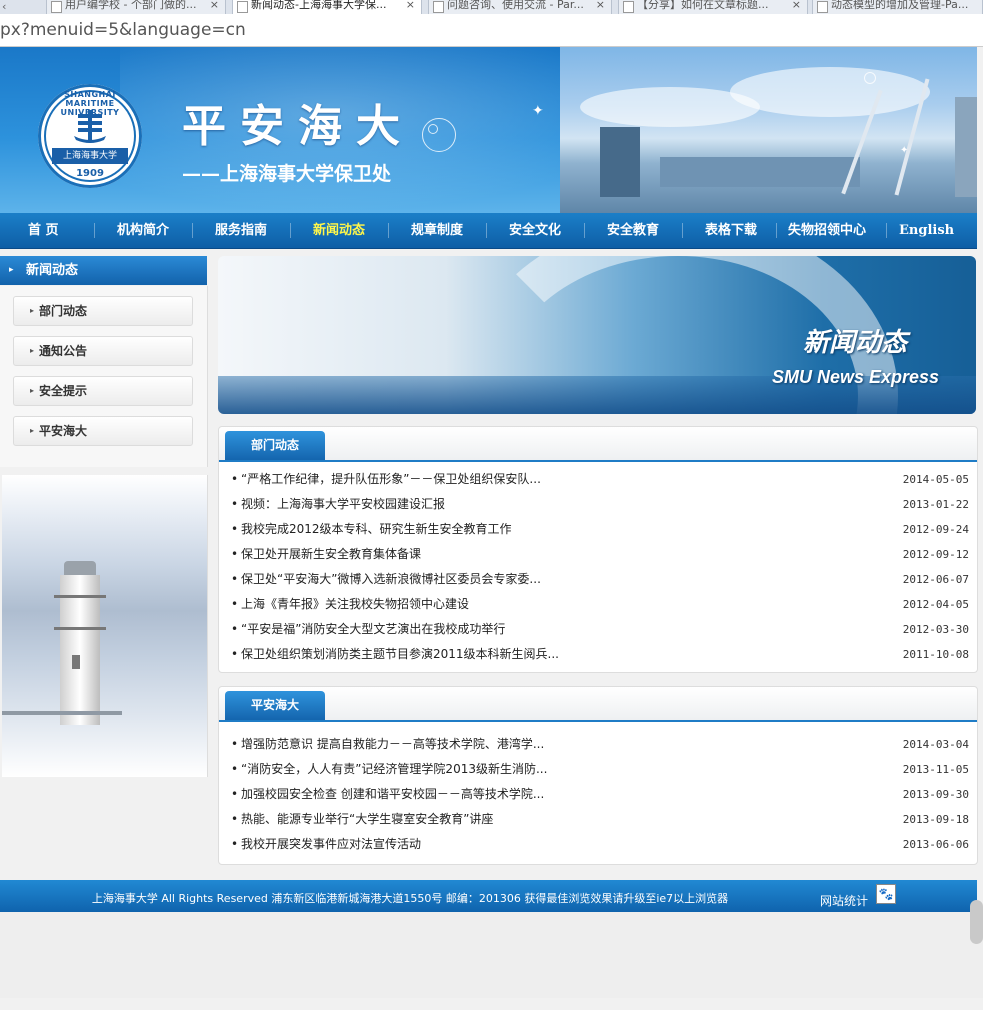  I want to click on news-title: 视频：上海海事大学平安校园建设汇报, so click(343, 504).